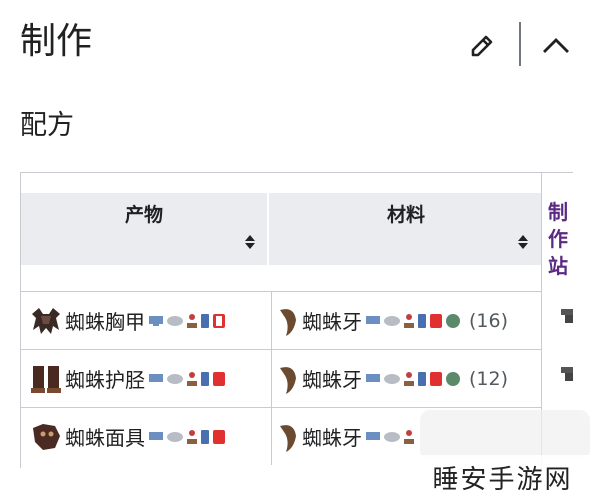  What do you see at coordinates (505, 435) in the screenshot?
I see `watermark-blur` at bounding box center [505, 435].